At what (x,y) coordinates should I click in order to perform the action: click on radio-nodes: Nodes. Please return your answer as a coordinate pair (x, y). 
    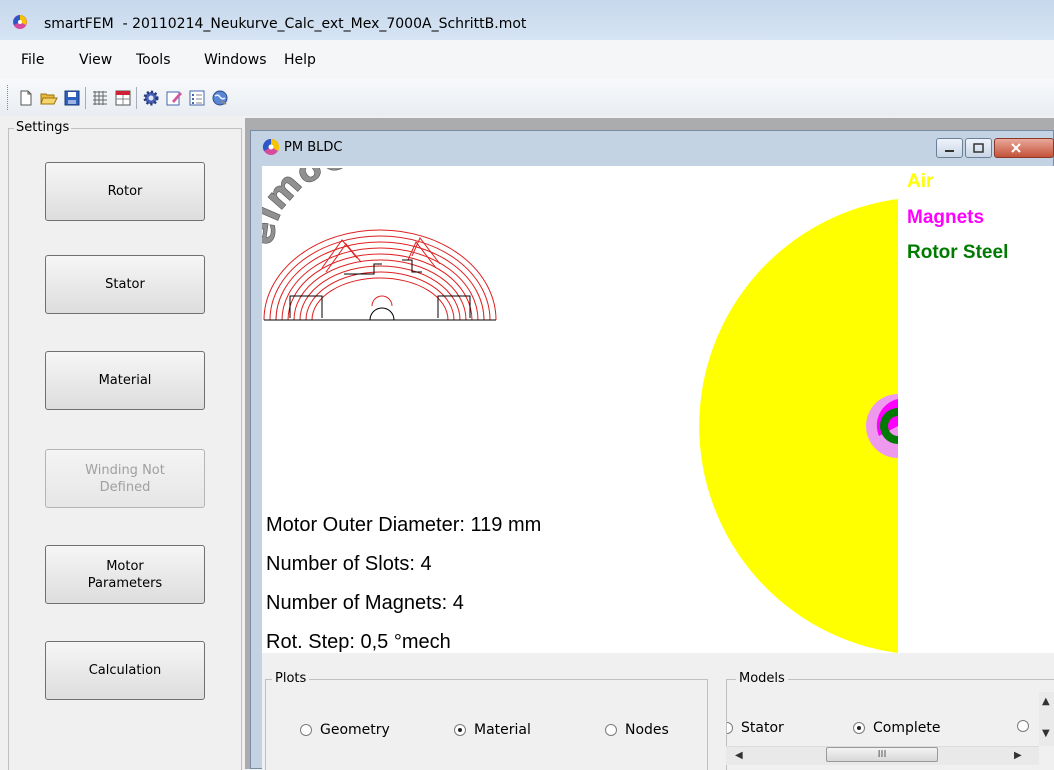
    Looking at the image, I should click on (637, 730).